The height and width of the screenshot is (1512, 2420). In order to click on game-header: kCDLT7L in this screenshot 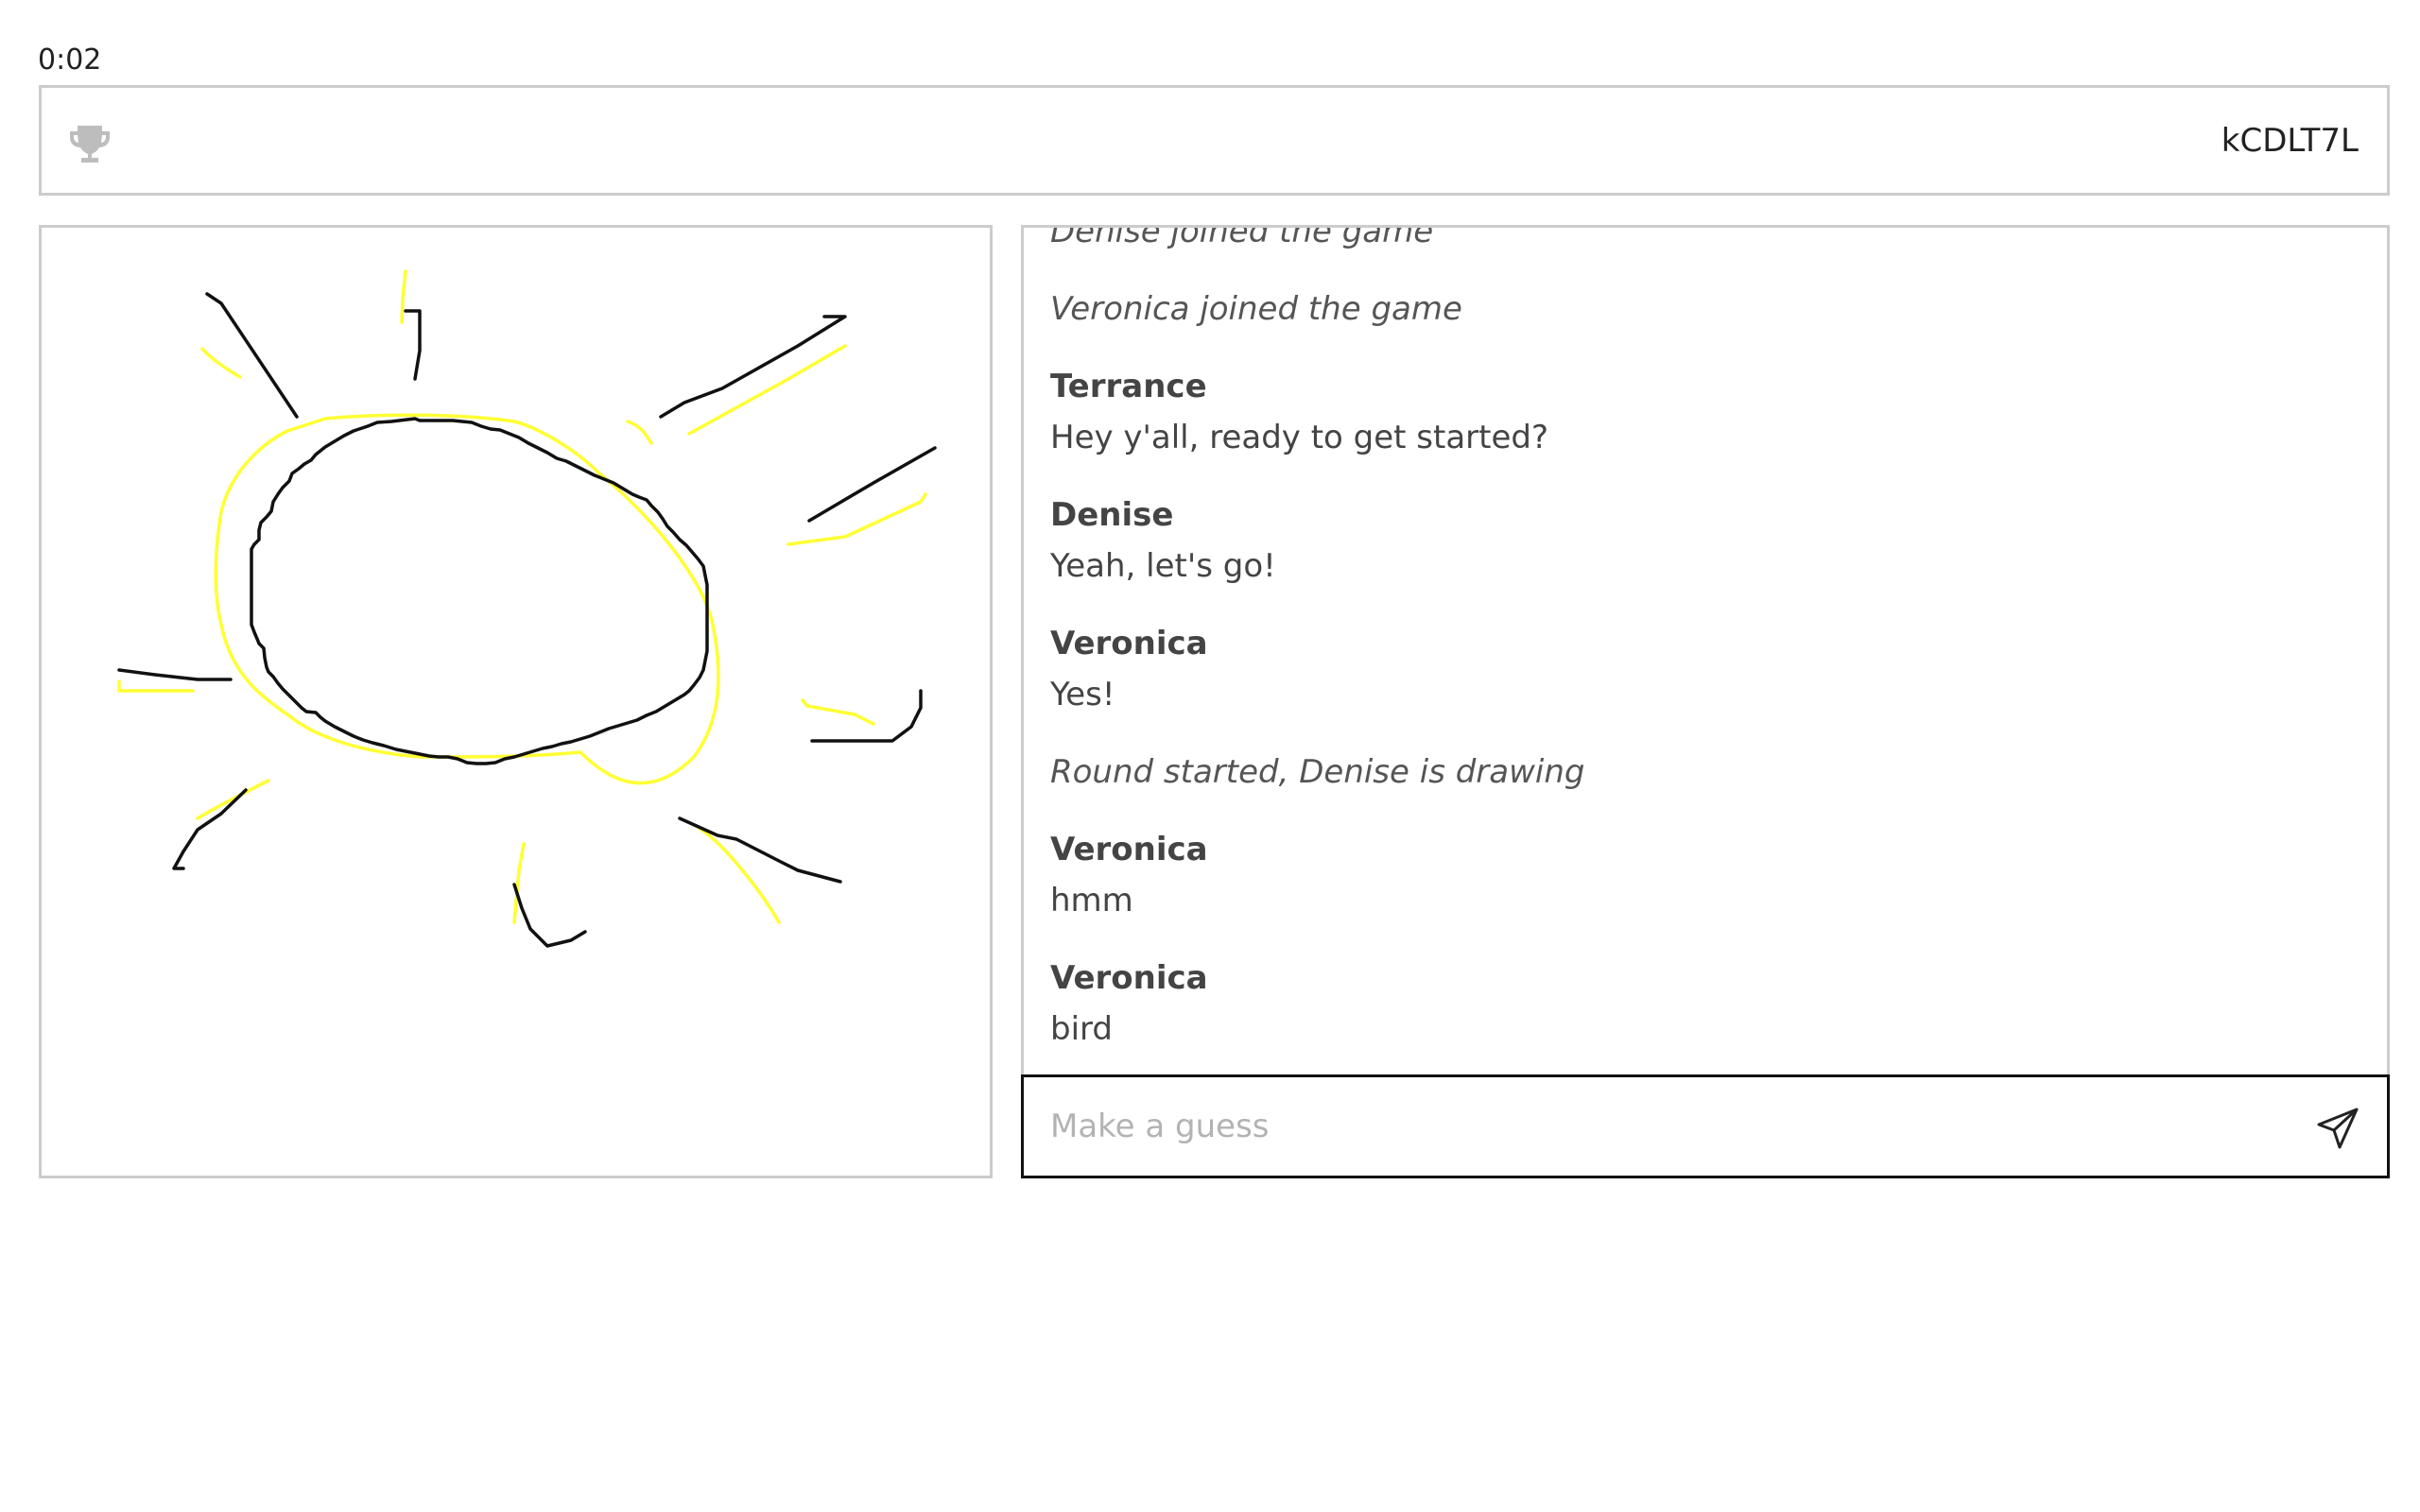, I will do `click(1214, 140)`.